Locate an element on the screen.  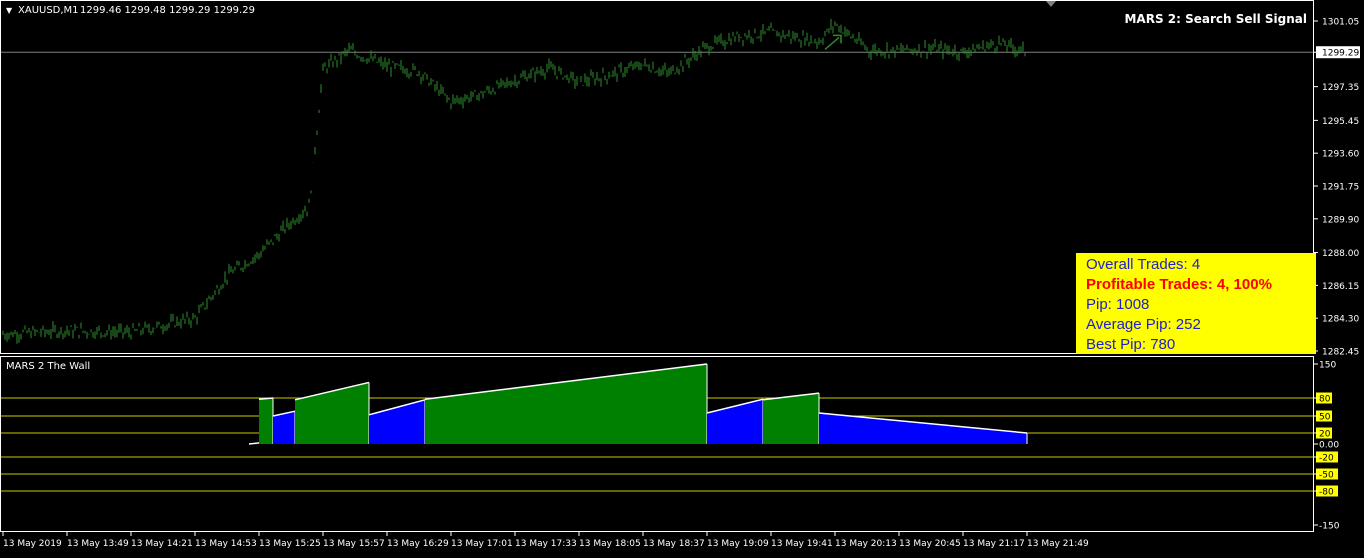
header-arrow-icon: ▼ is located at coordinates (9, 10).